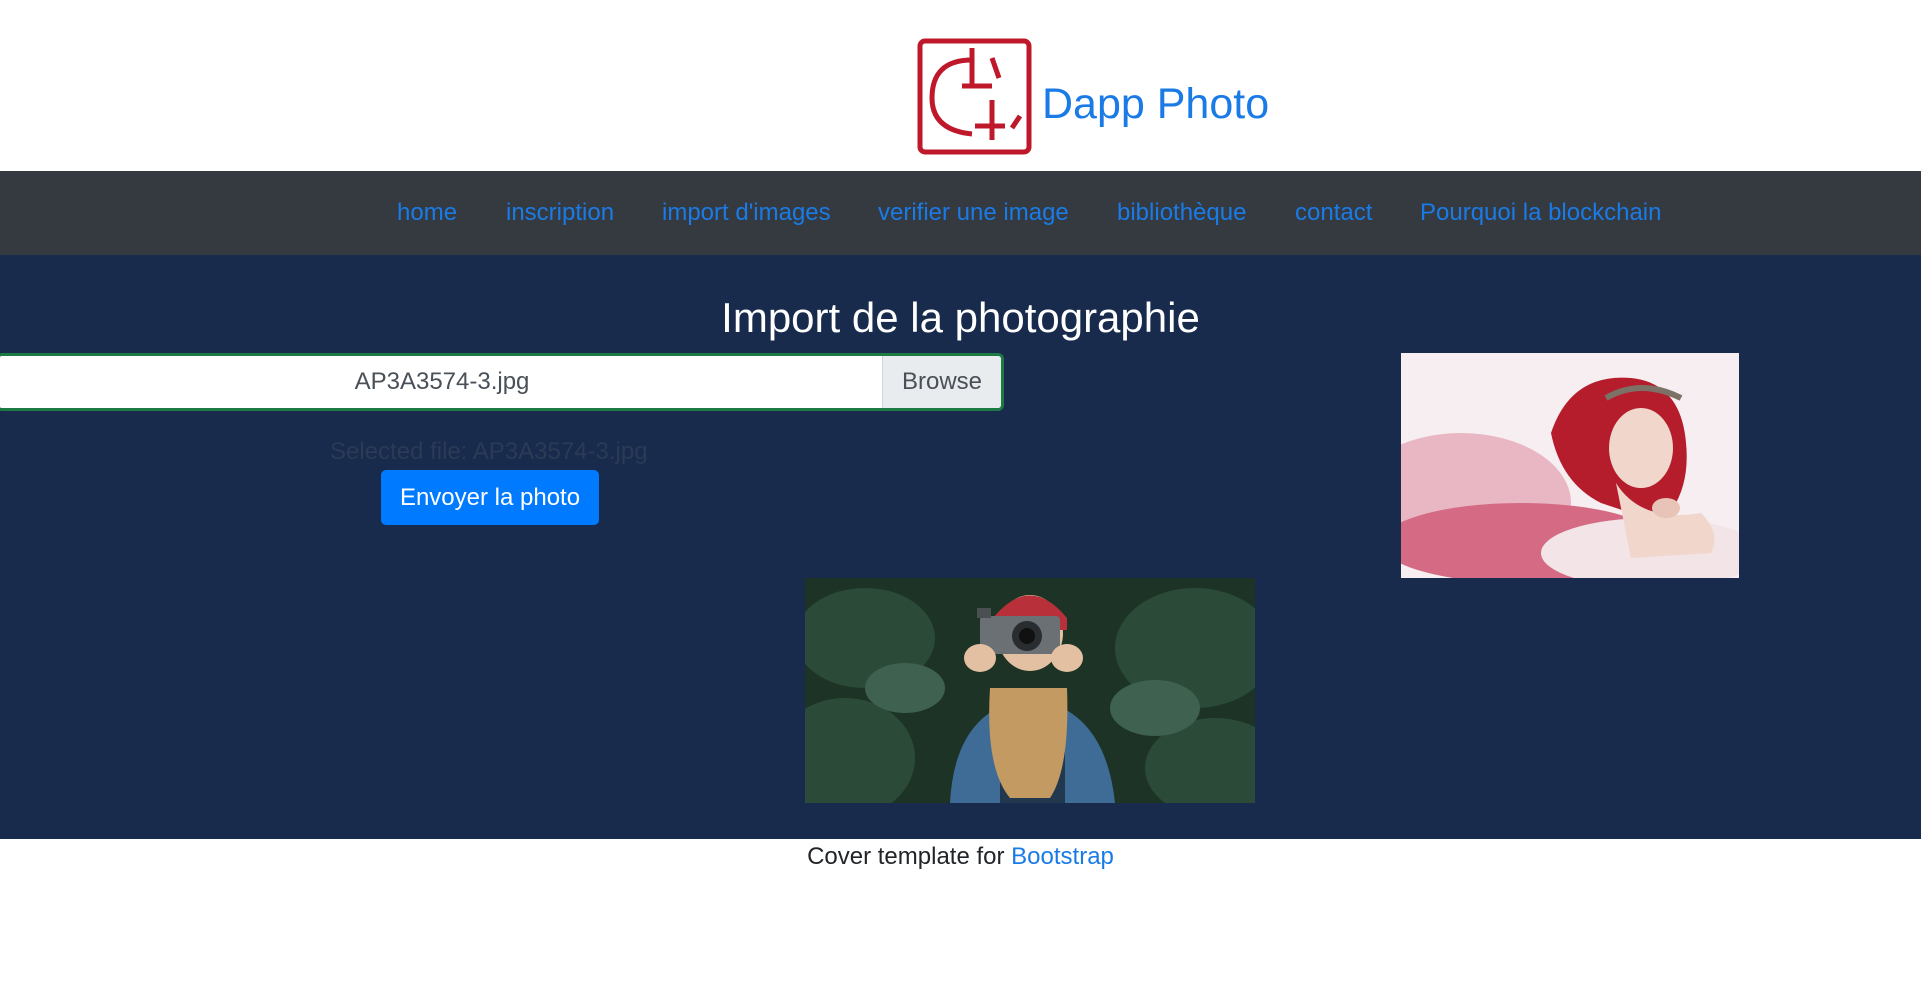 This screenshot has height=983, width=1921. What do you see at coordinates (941, 382) in the screenshot?
I see `browse-button: Browse` at bounding box center [941, 382].